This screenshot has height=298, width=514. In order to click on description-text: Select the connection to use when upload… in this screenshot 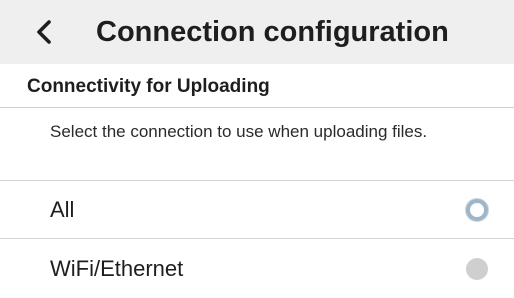, I will do `click(239, 131)`.